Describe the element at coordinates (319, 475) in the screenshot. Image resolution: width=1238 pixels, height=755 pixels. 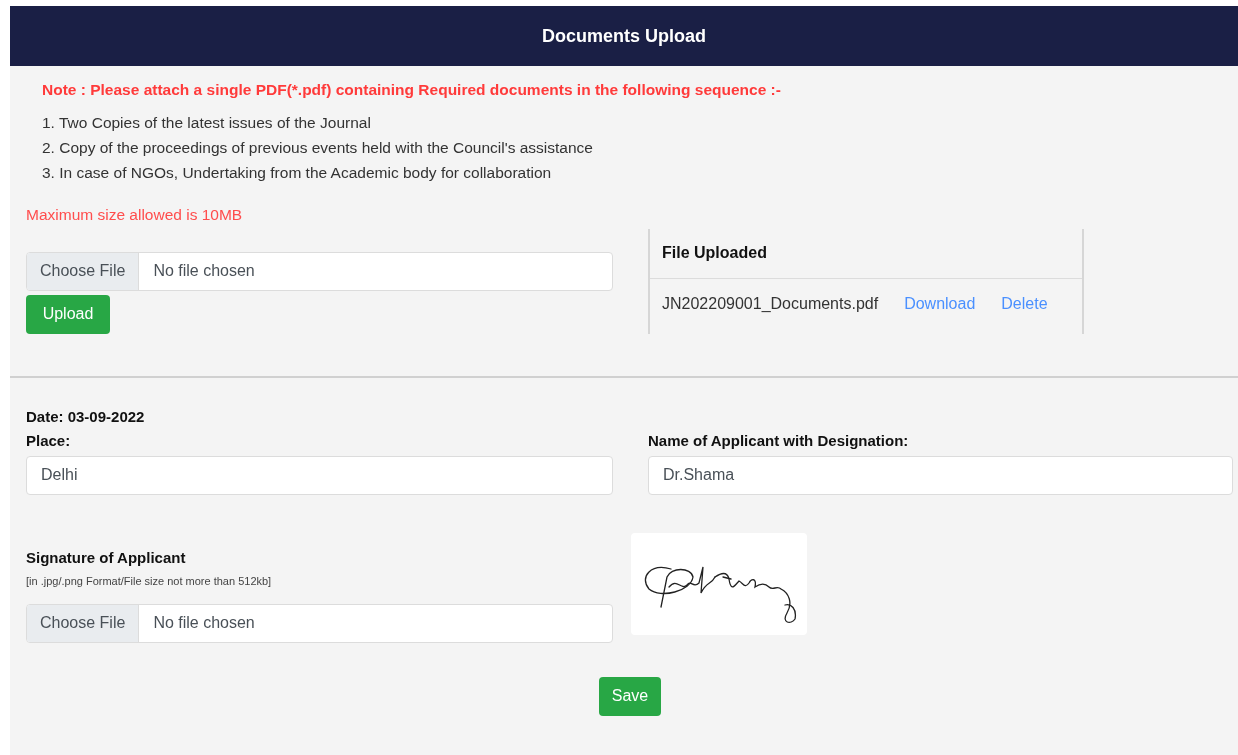
I see `place-field: Delhi` at that location.